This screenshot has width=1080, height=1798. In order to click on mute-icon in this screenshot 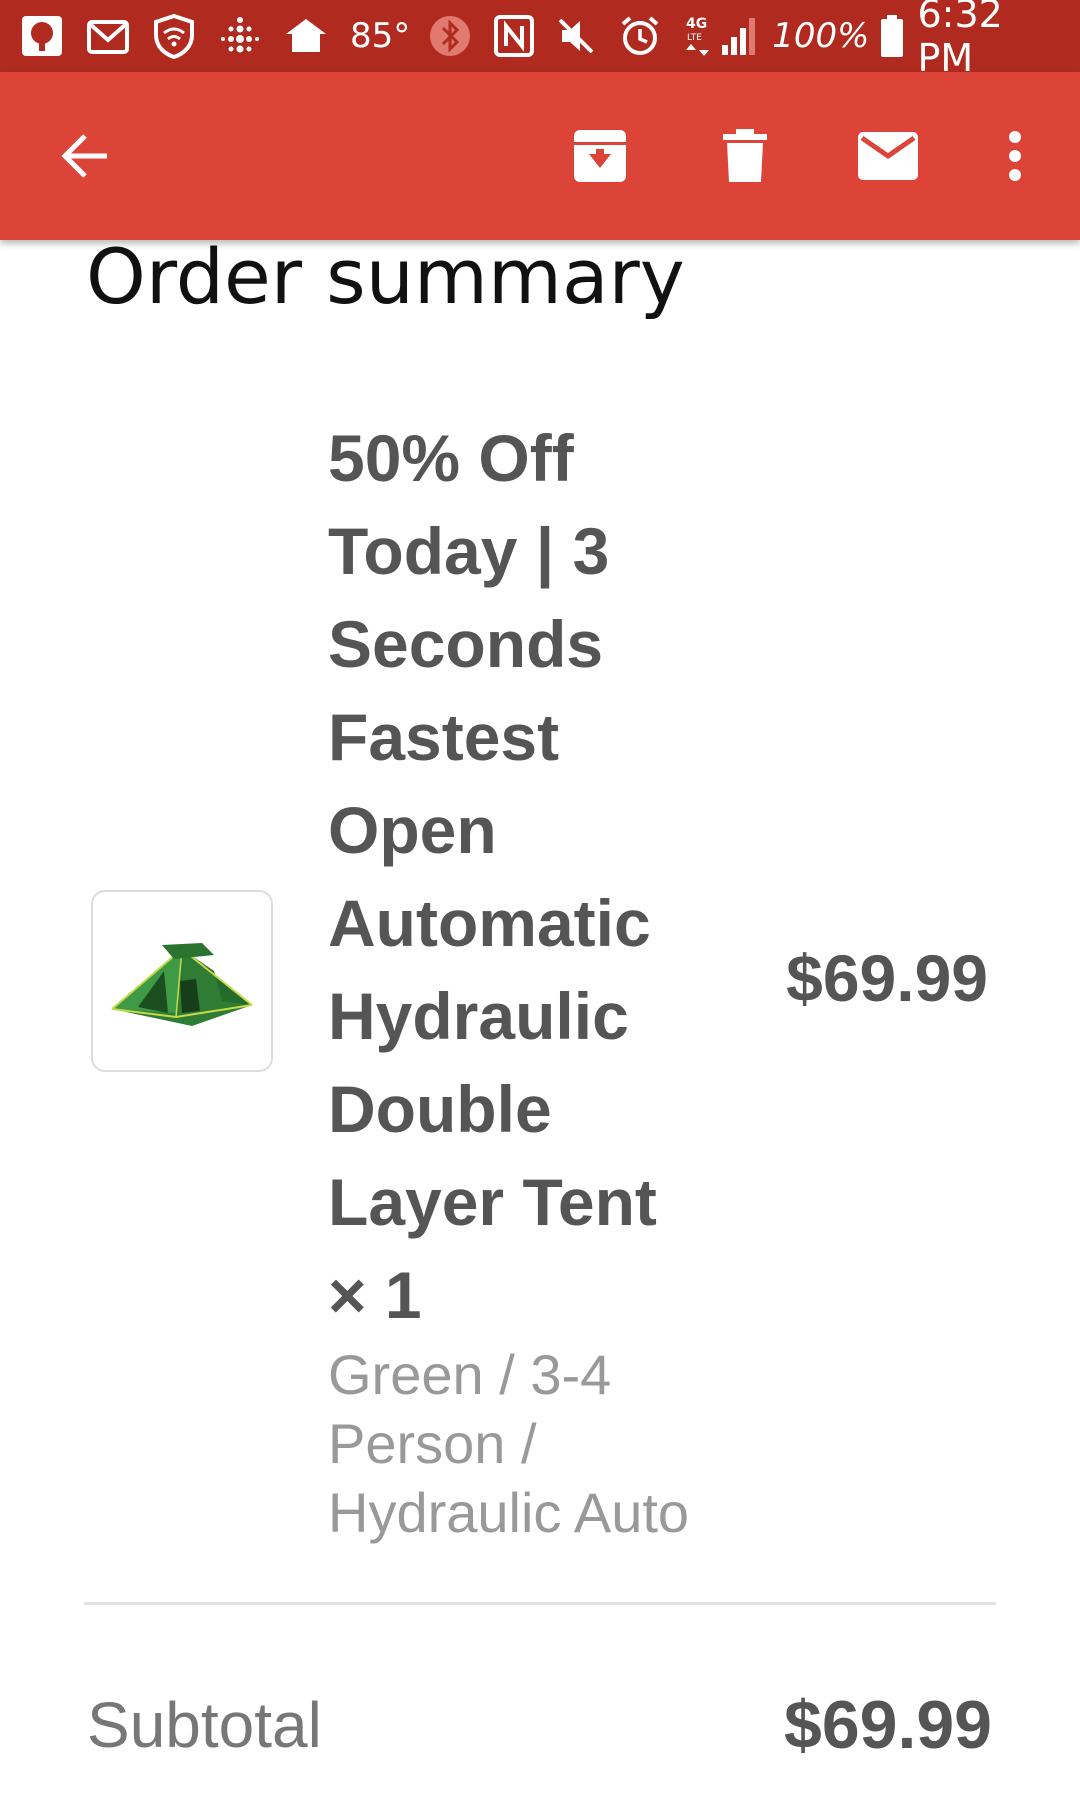, I will do `click(576, 36)`.